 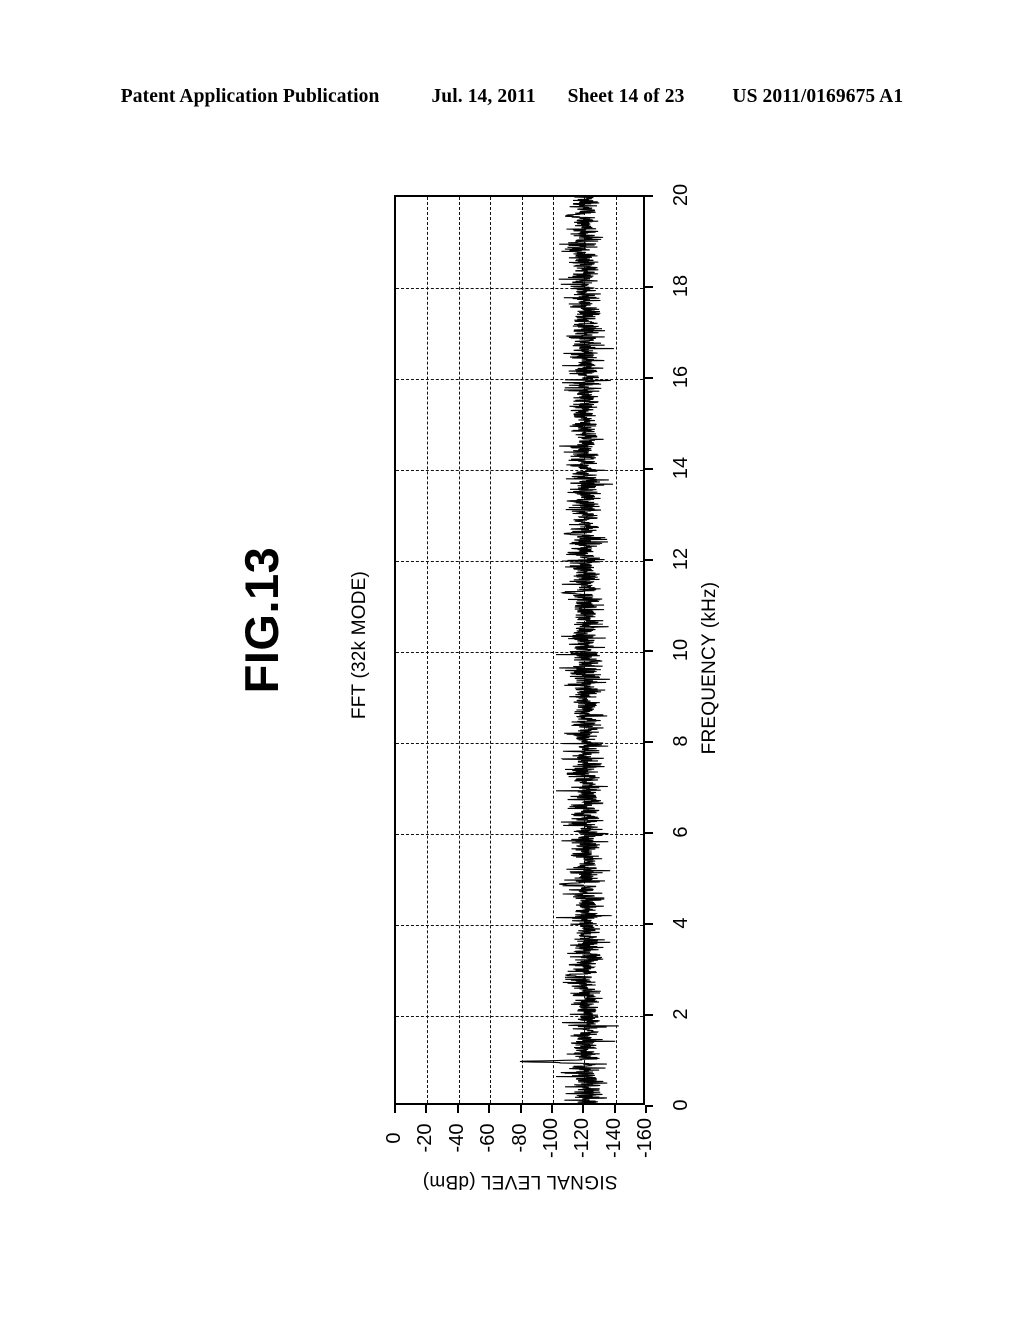 I want to click on fft-spectrum-trace, so click(x=569, y=650).